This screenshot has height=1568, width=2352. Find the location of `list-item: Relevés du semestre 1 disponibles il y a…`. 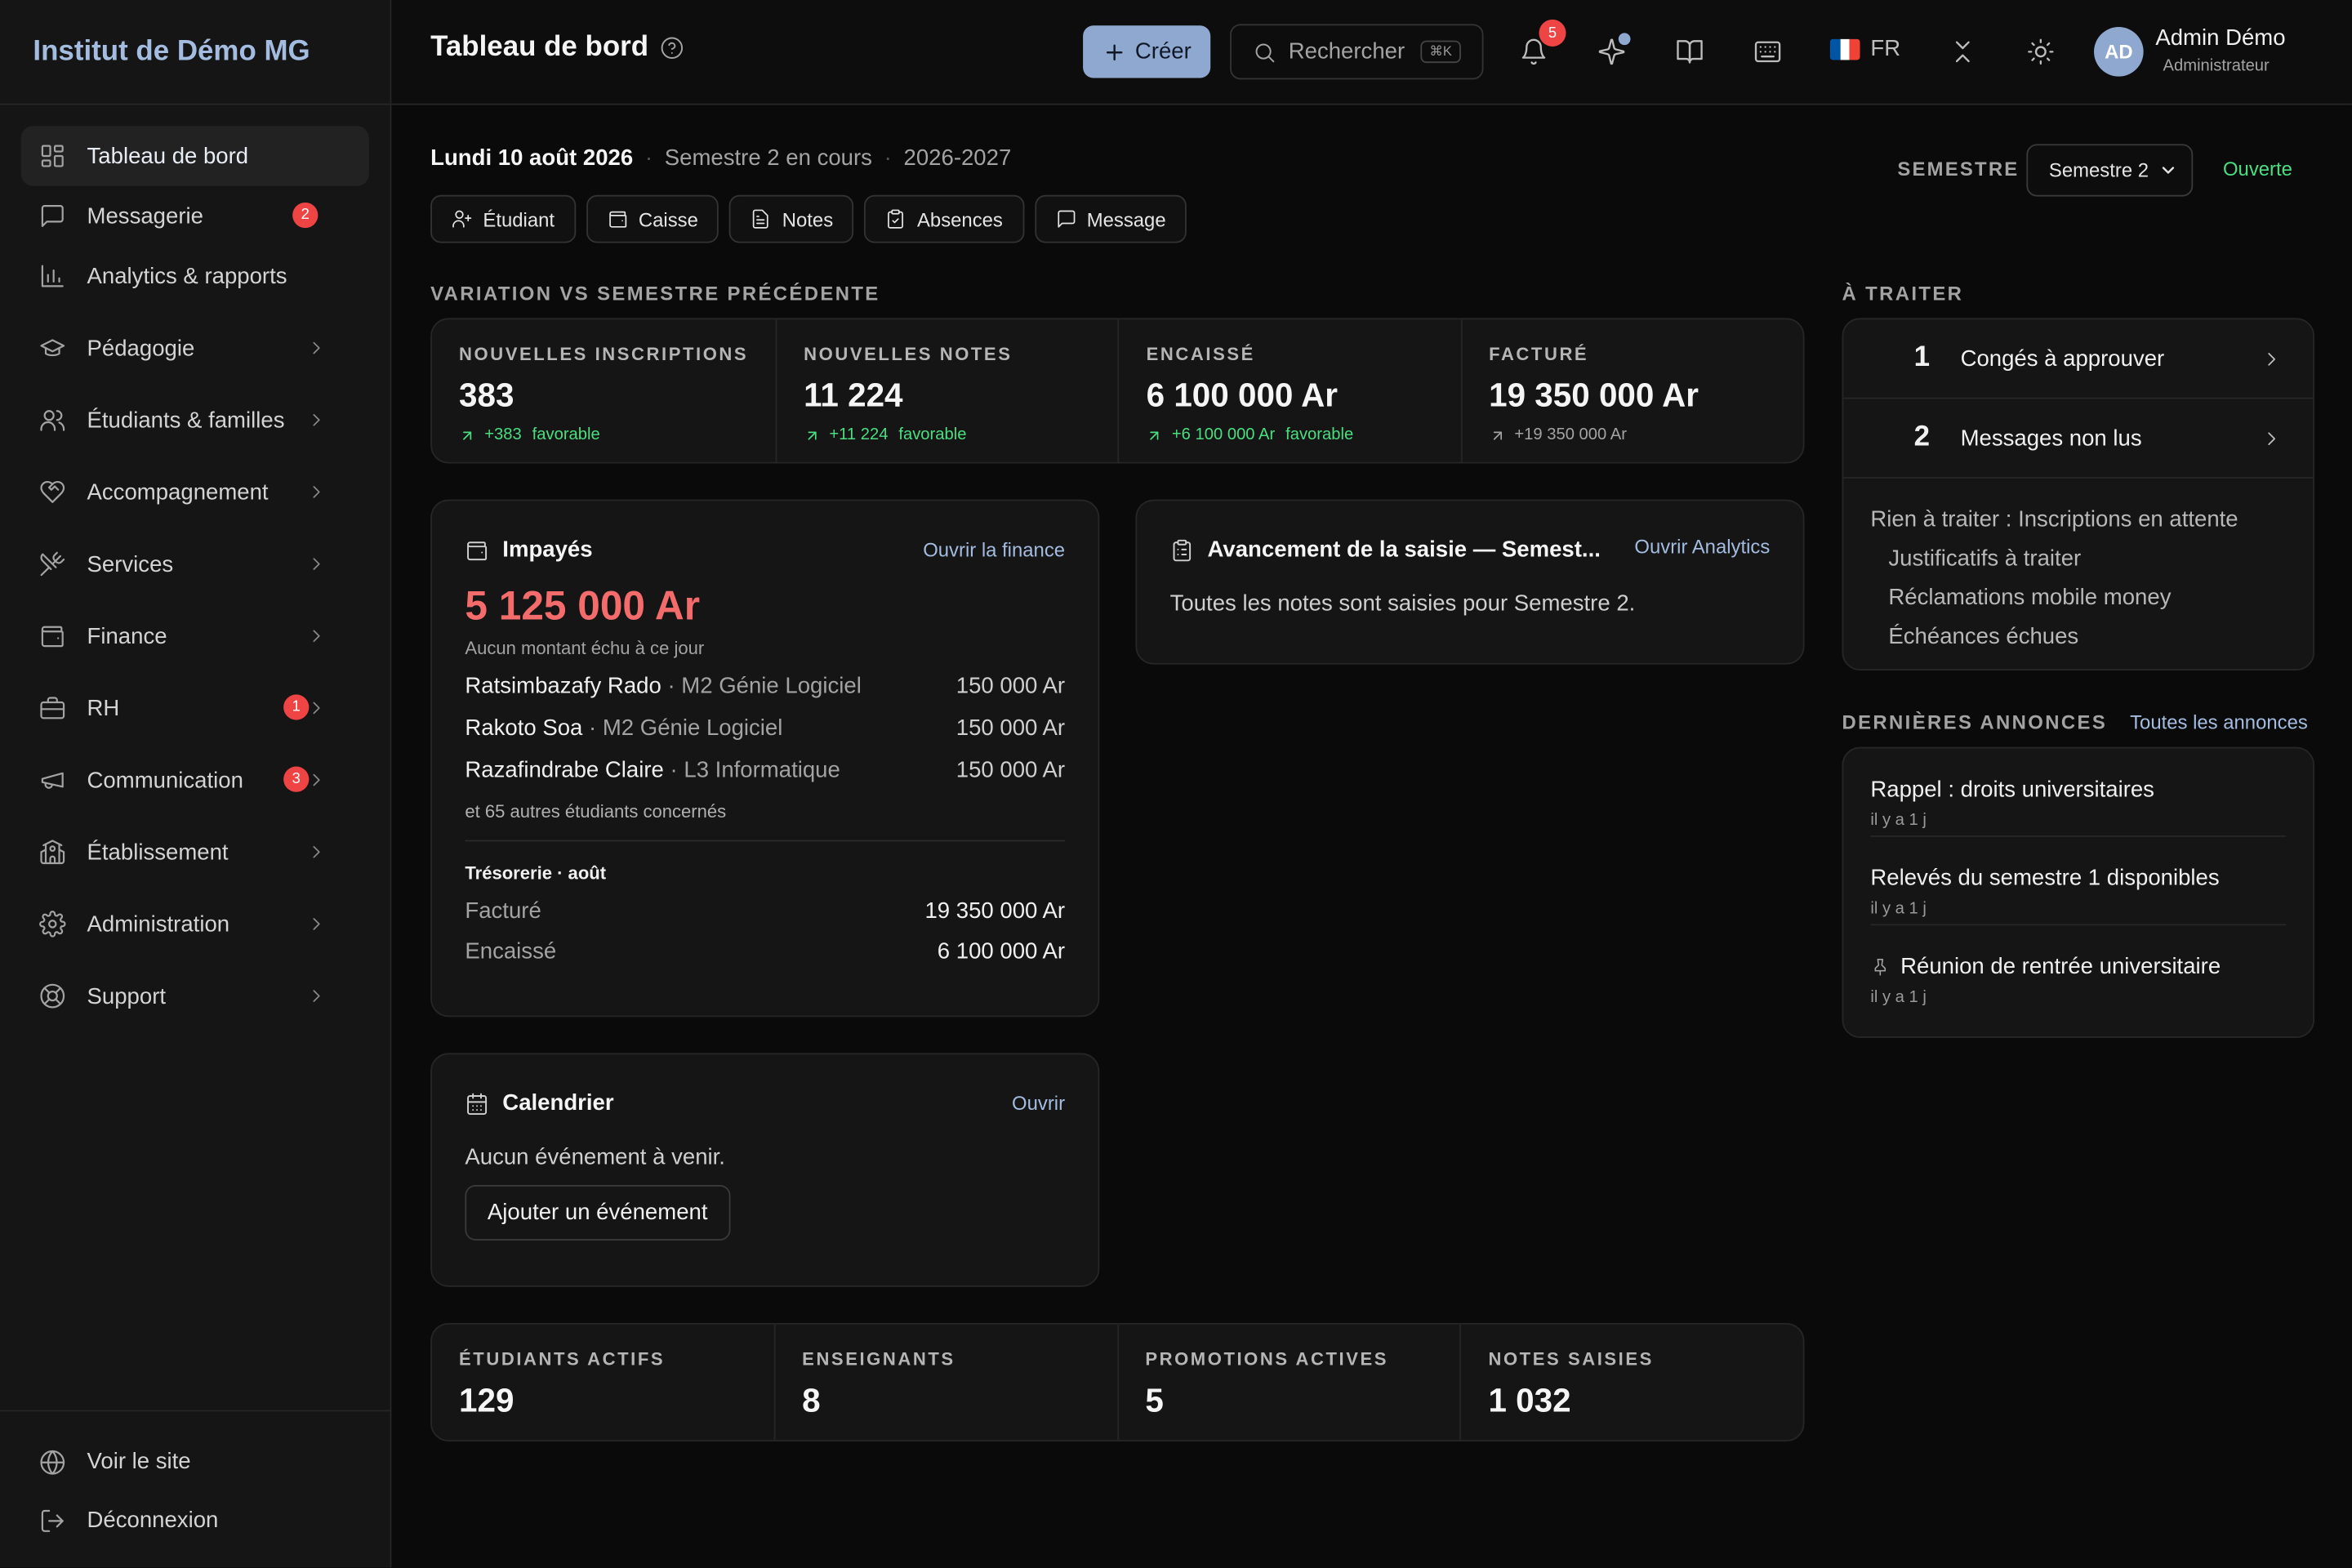

list-item: Relevés du semestre 1 disponibles il y a… is located at coordinates (2078, 881).